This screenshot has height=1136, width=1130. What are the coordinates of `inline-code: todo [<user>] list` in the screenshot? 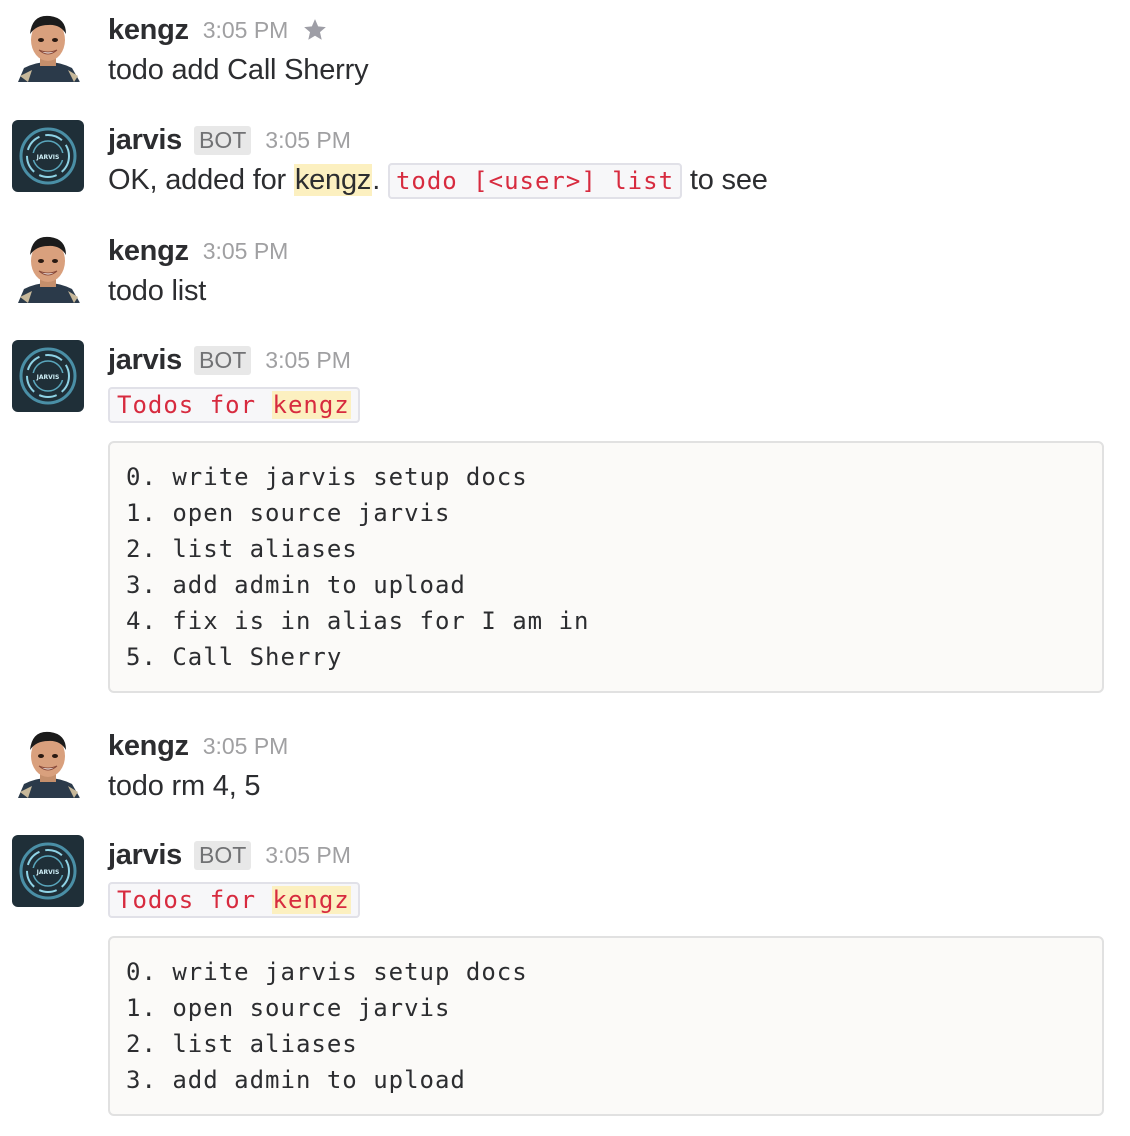 It's located at (535, 181).